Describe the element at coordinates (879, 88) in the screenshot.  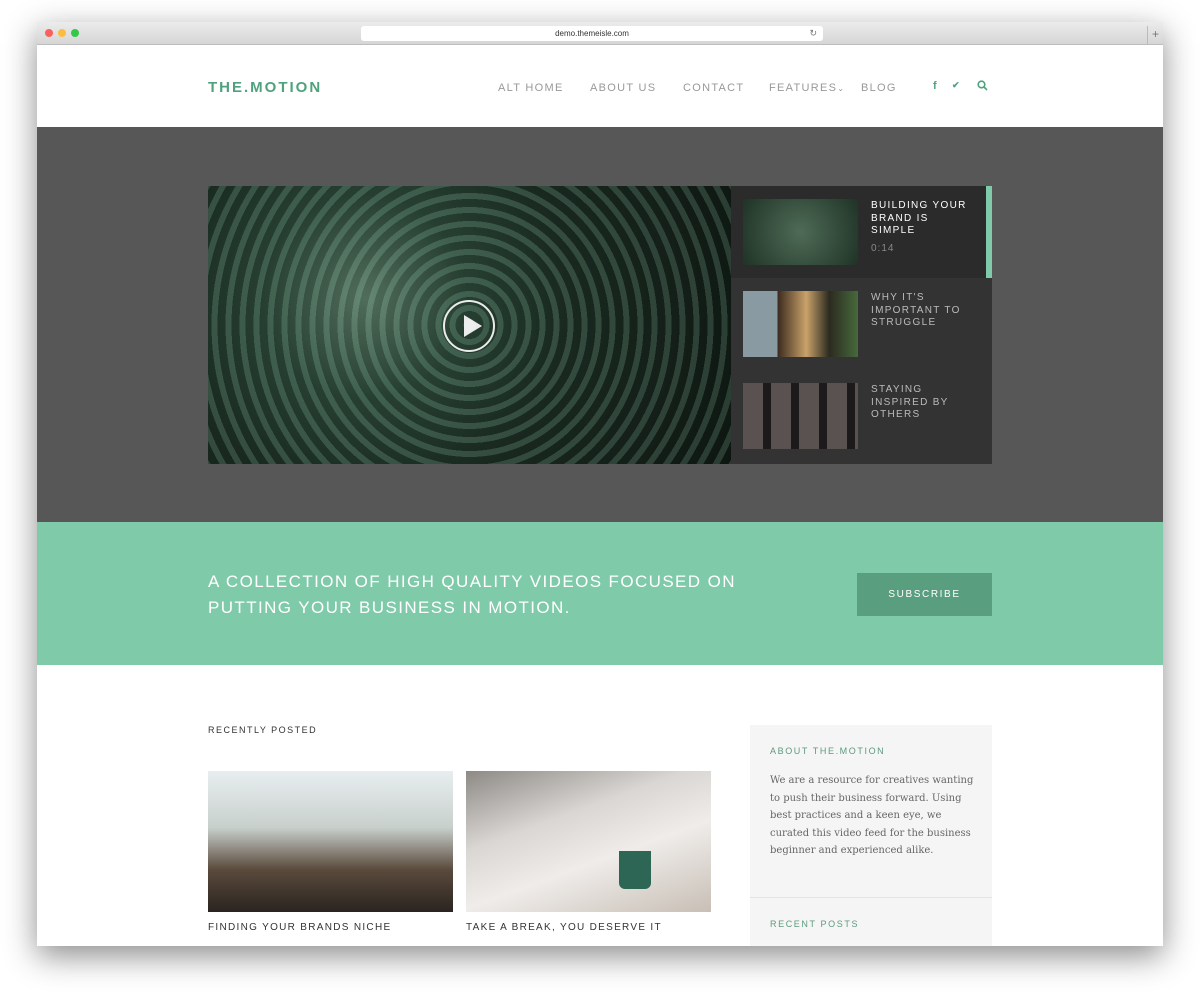
I see `nav-blog: BLOG` at that location.